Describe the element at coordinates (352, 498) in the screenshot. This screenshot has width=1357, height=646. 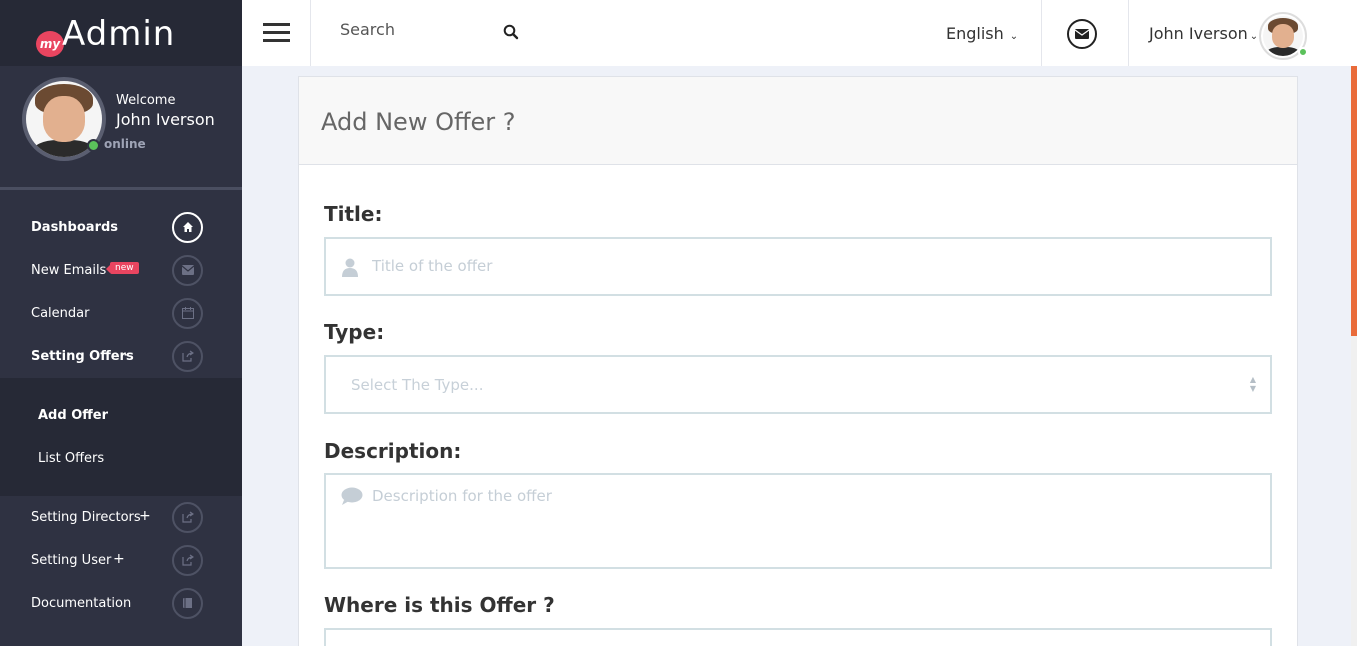
I see `comment-icon` at that location.